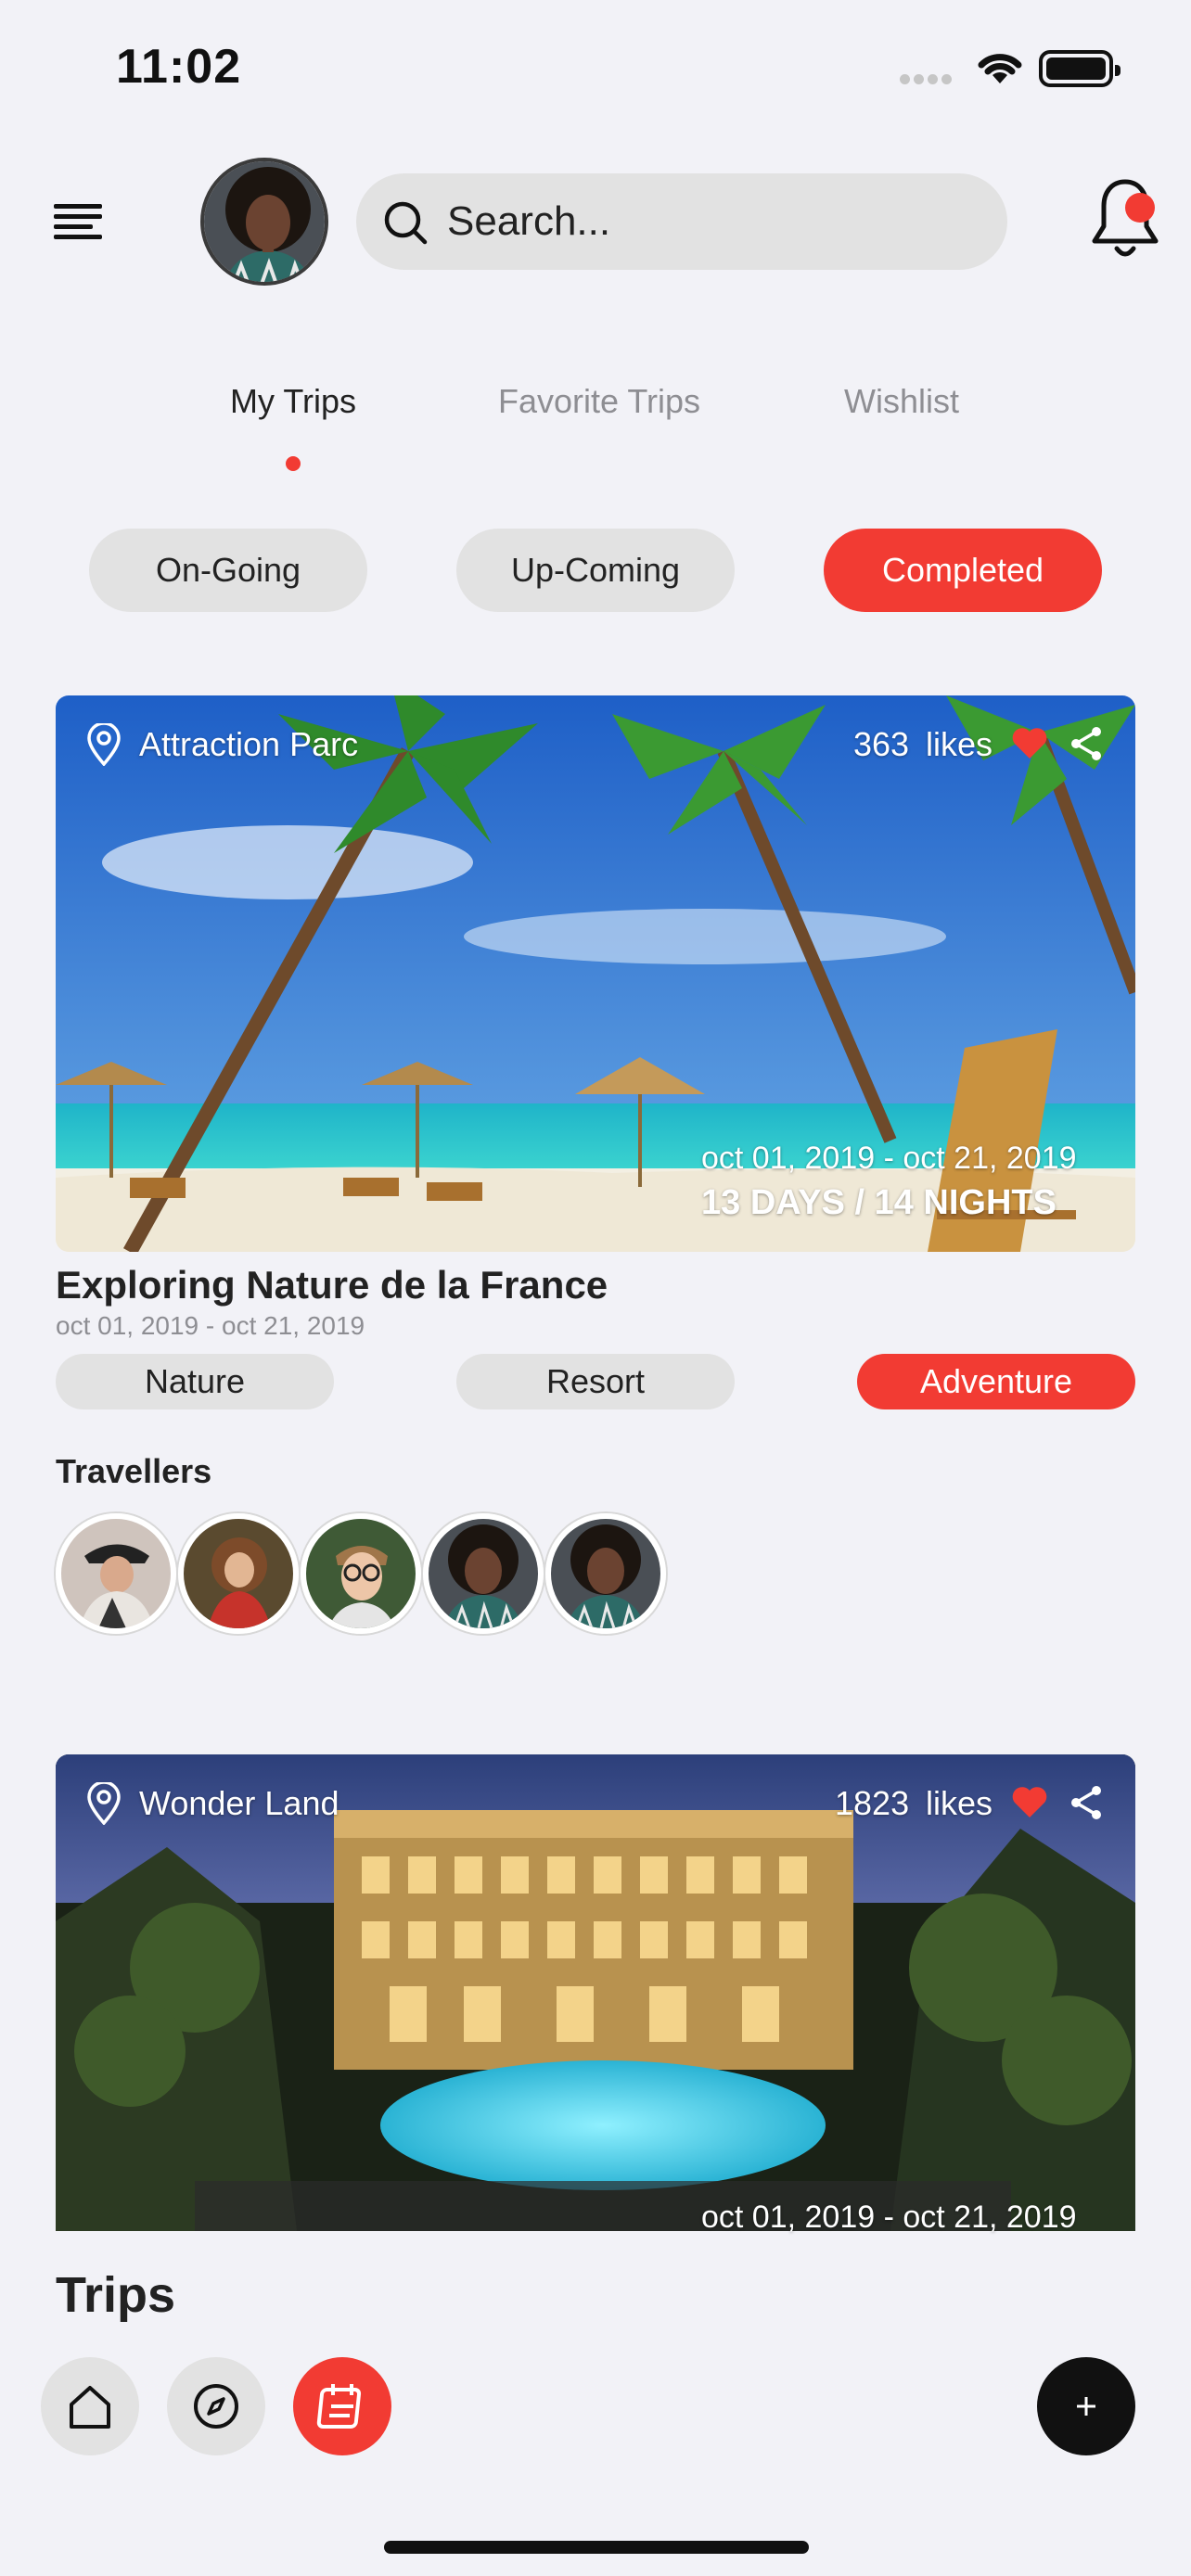  I want to click on compass-icon, so click(216, 2406).